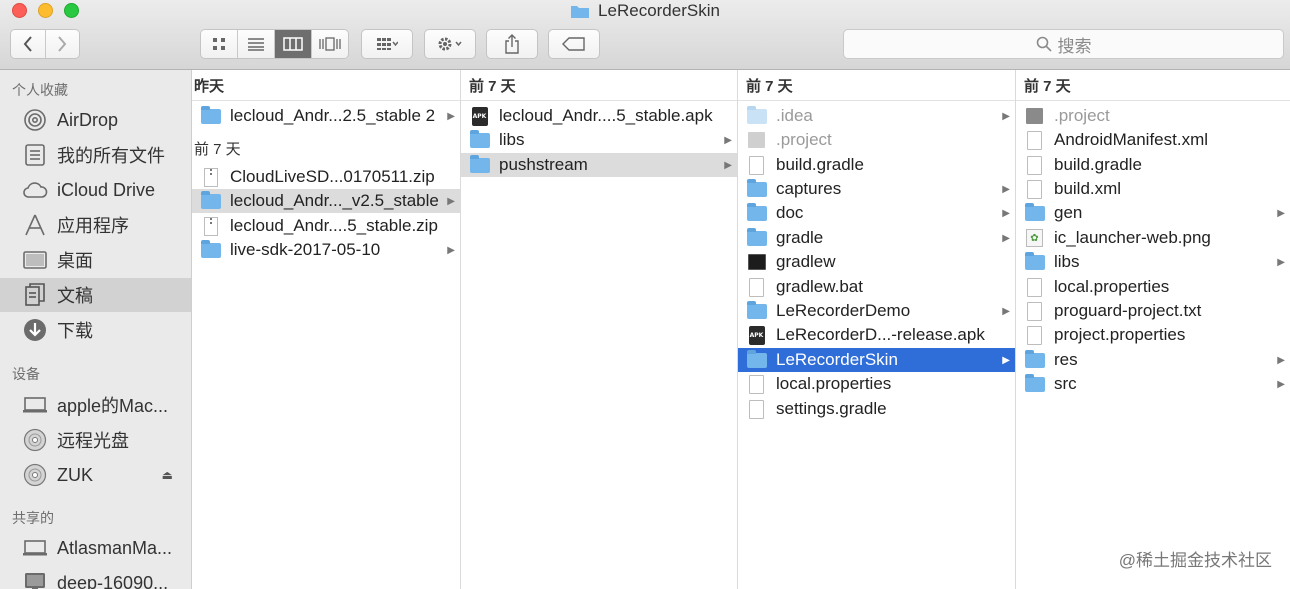 This screenshot has width=1290, height=589. What do you see at coordinates (256, 44) in the screenshot?
I see `list-view-button` at bounding box center [256, 44].